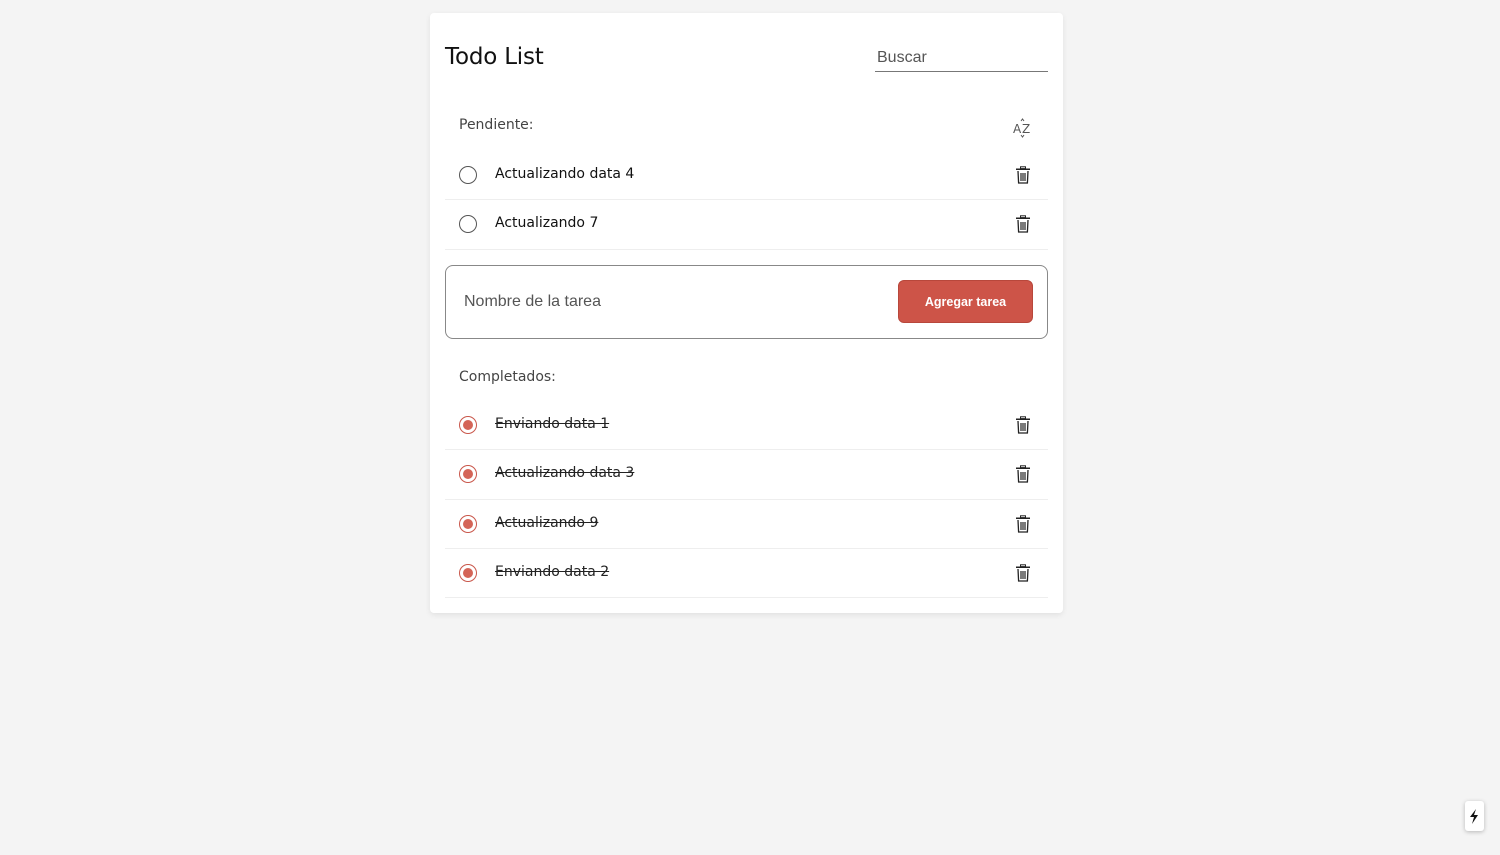 The width and height of the screenshot is (1500, 855). I want to click on task-label: Enviando data 1, so click(552, 424).